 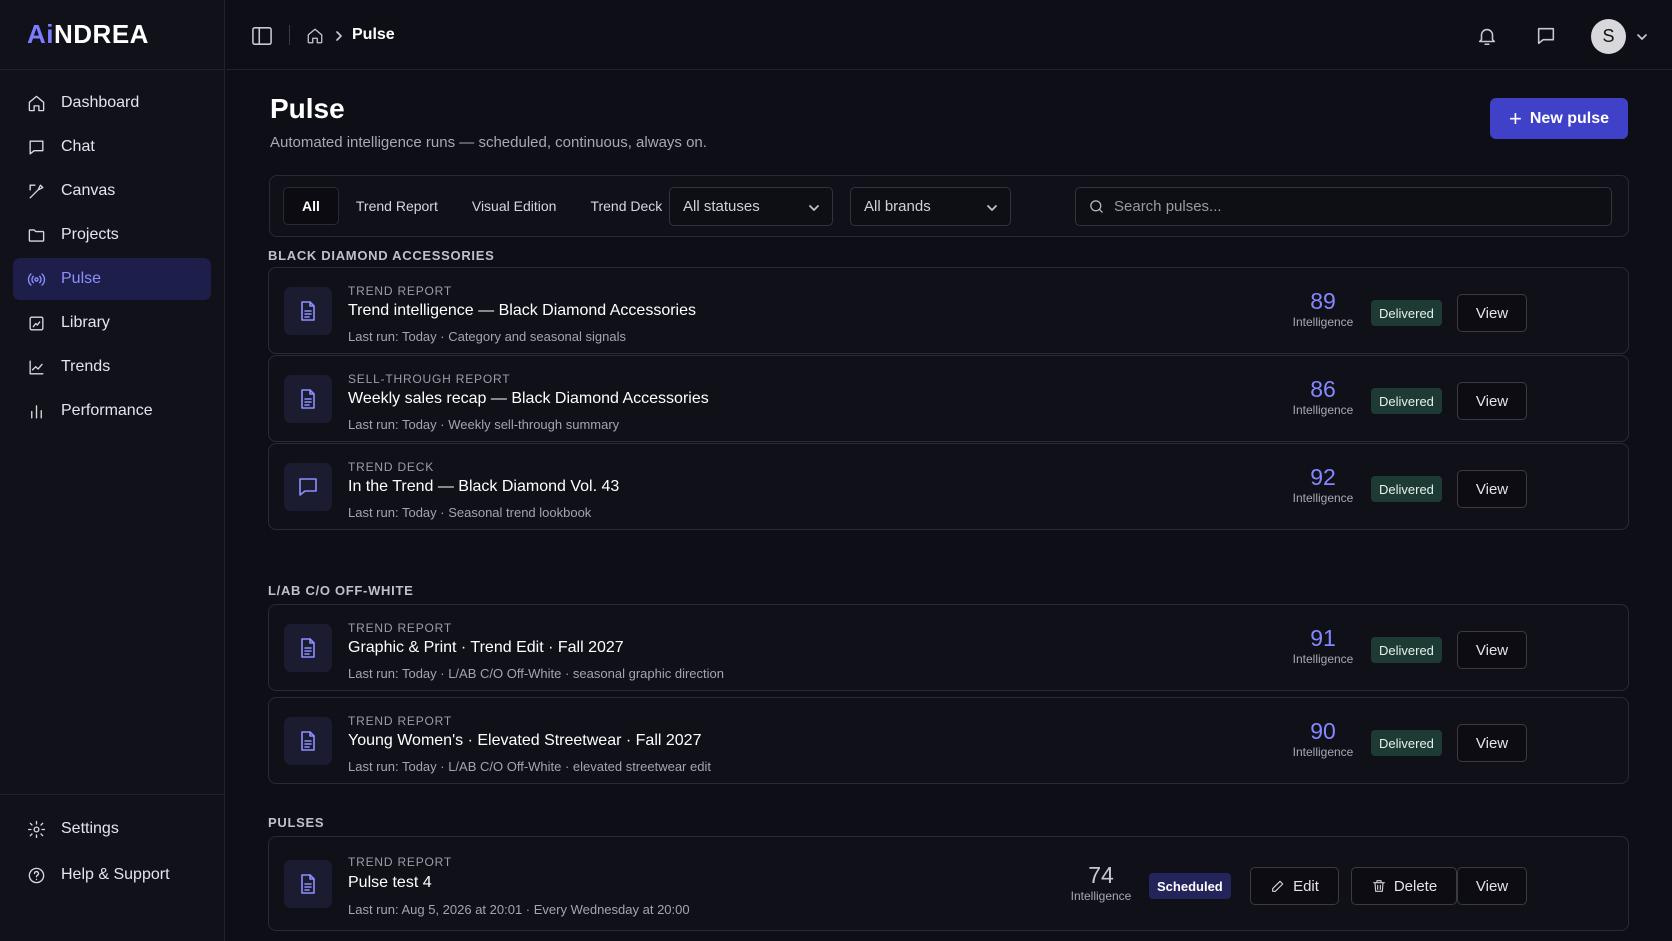 I want to click on pulse-icon, so click(x=36, y=279).